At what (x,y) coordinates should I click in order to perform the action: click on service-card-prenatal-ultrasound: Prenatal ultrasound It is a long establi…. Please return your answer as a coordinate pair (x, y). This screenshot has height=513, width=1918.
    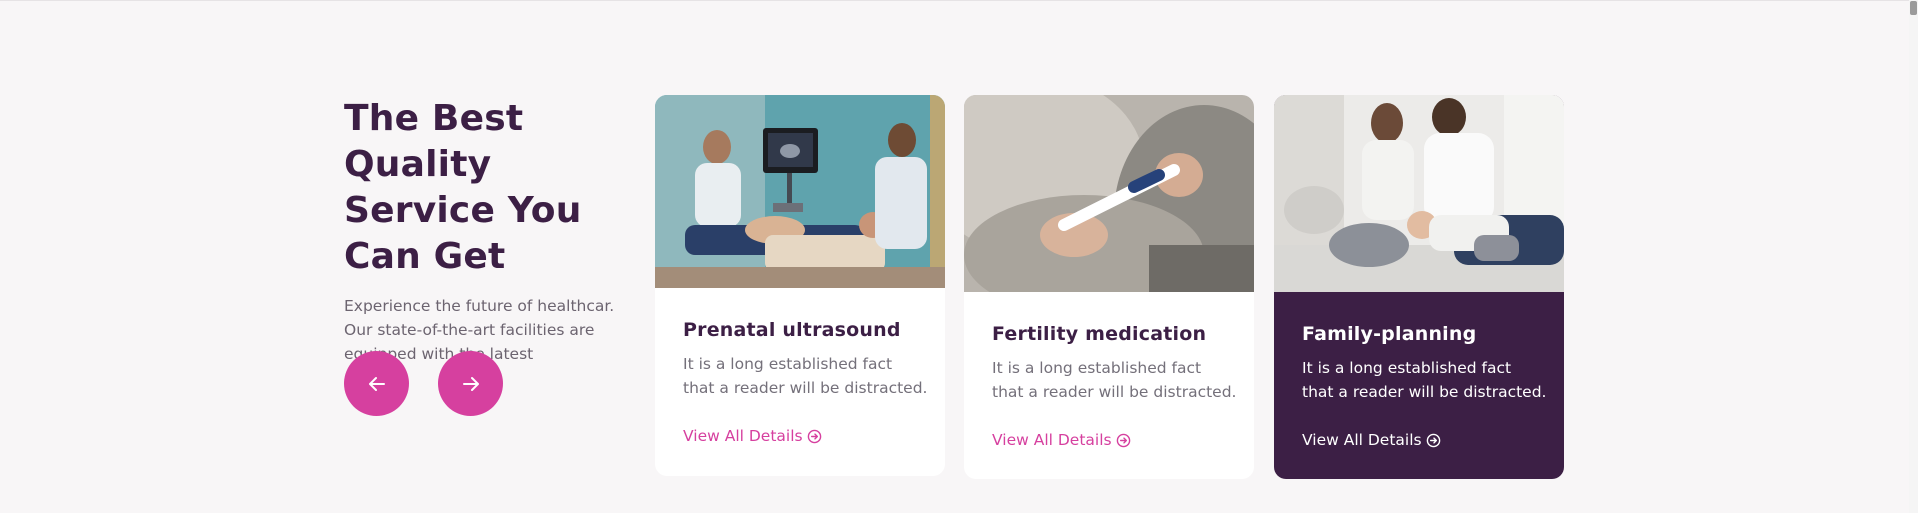
    Looking at the image, I should click on (800, 285).